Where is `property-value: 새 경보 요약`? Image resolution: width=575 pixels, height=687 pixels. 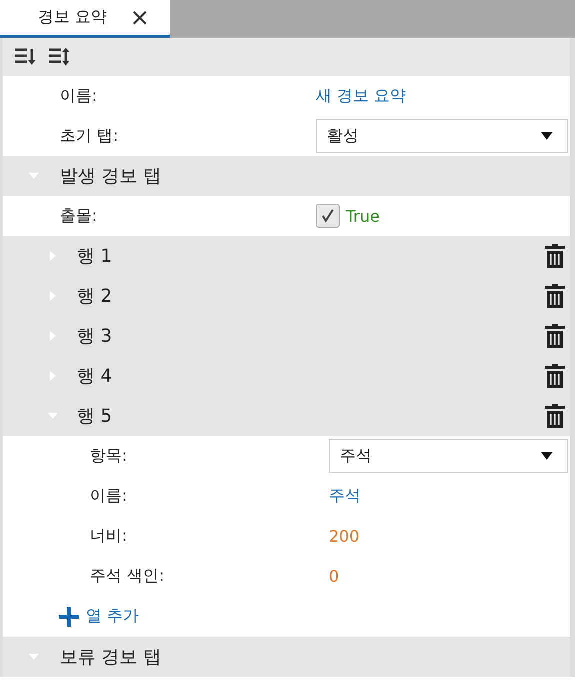
property-value: 새 경보 요약 is located at coordinates (361, 96).